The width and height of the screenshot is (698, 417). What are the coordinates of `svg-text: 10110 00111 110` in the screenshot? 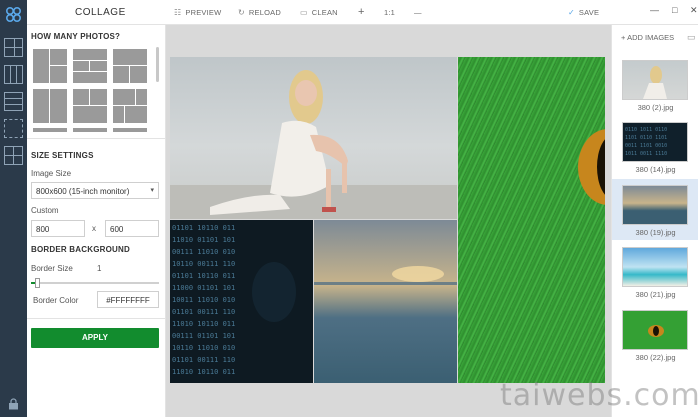 It's located at (203, 264).